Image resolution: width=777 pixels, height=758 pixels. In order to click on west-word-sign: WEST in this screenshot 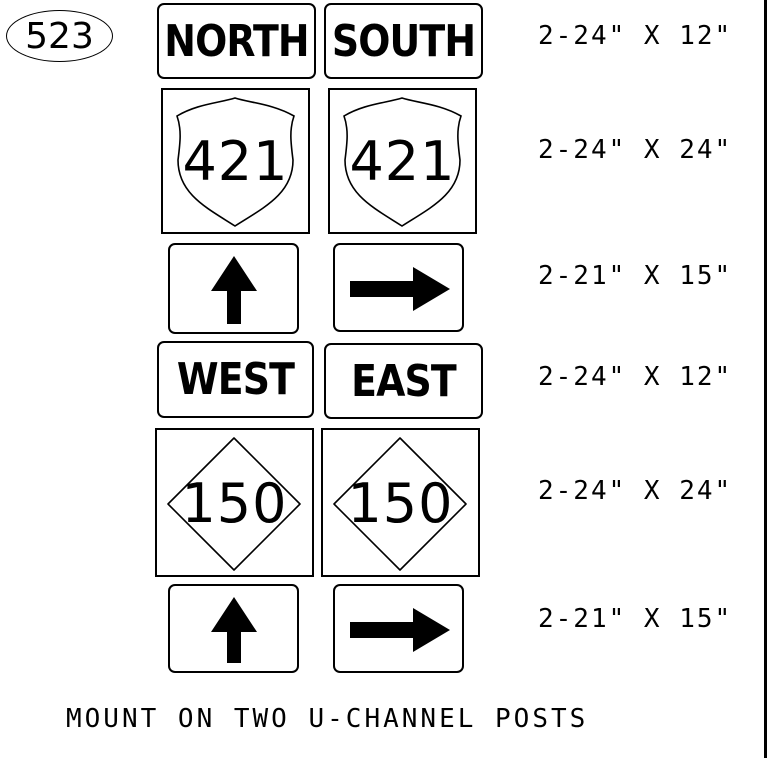, I will do `click(235, 379)`.